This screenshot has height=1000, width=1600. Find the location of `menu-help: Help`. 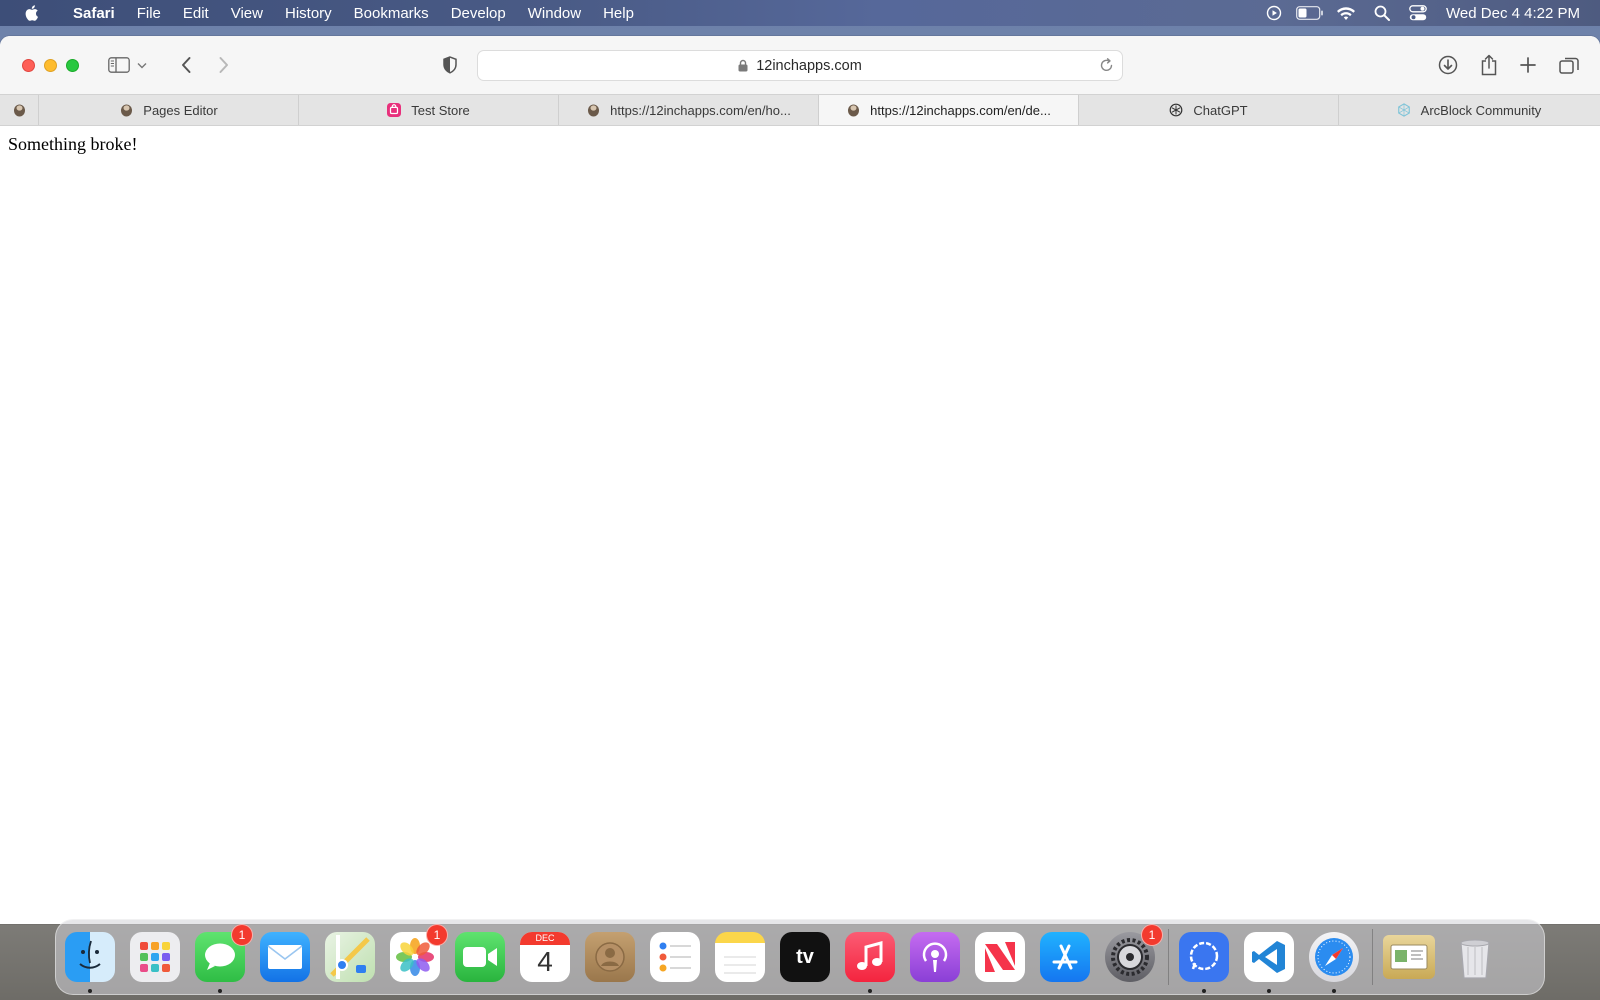

menu-help: Help is located at coordinates (618, 13).